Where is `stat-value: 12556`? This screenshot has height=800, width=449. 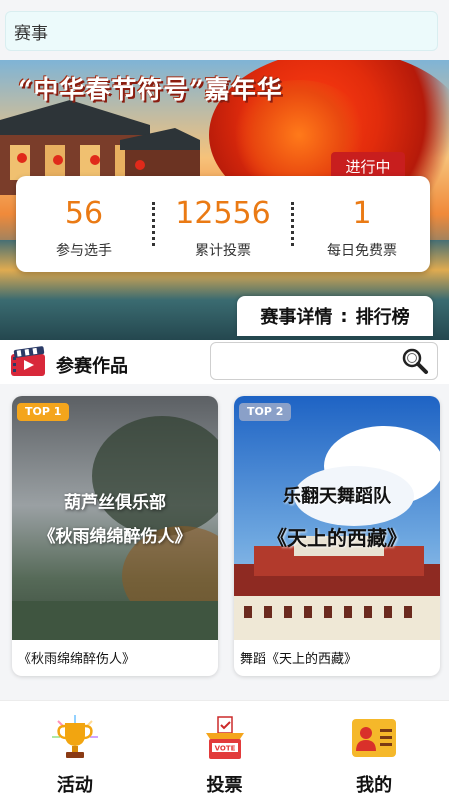 stat-value: 12556 is located at coordinates (223, 213).